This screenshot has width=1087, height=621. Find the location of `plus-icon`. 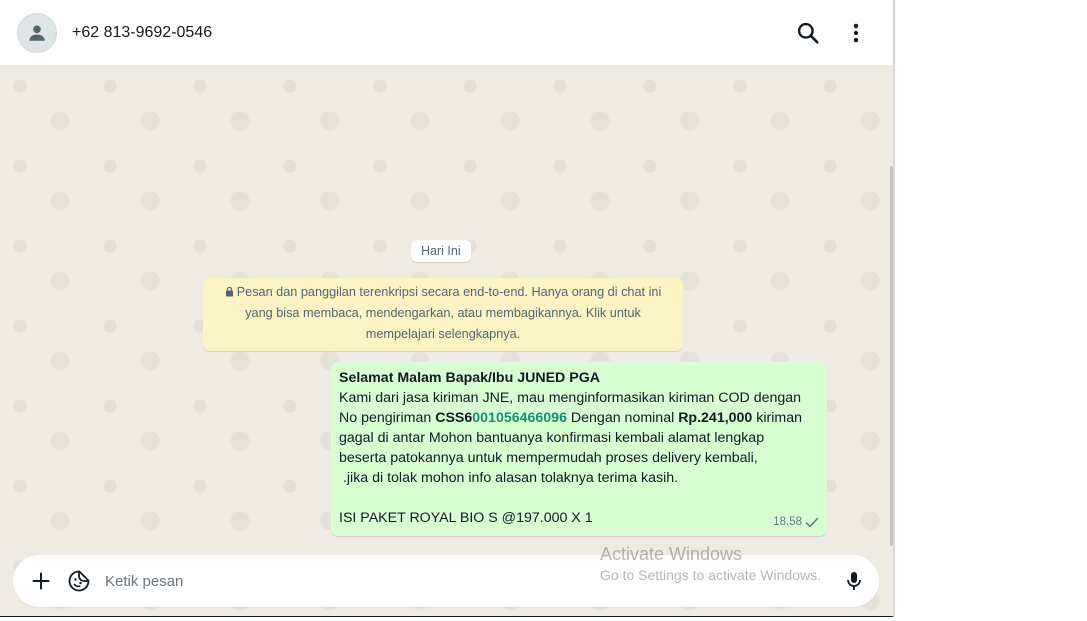

plus-icon is located at coordinates (41, 581).